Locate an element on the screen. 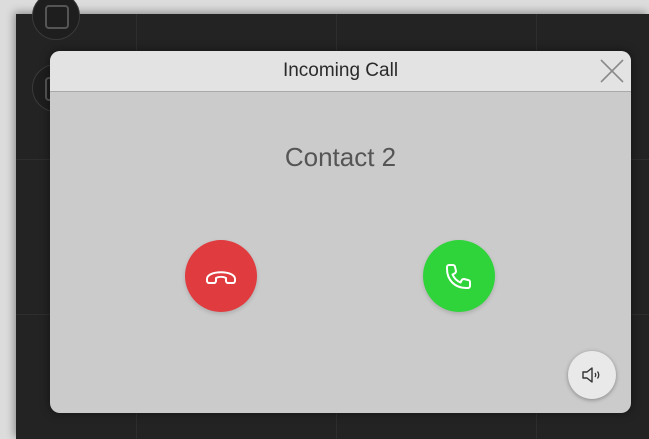  close-button is located at coordinates (612, 71).